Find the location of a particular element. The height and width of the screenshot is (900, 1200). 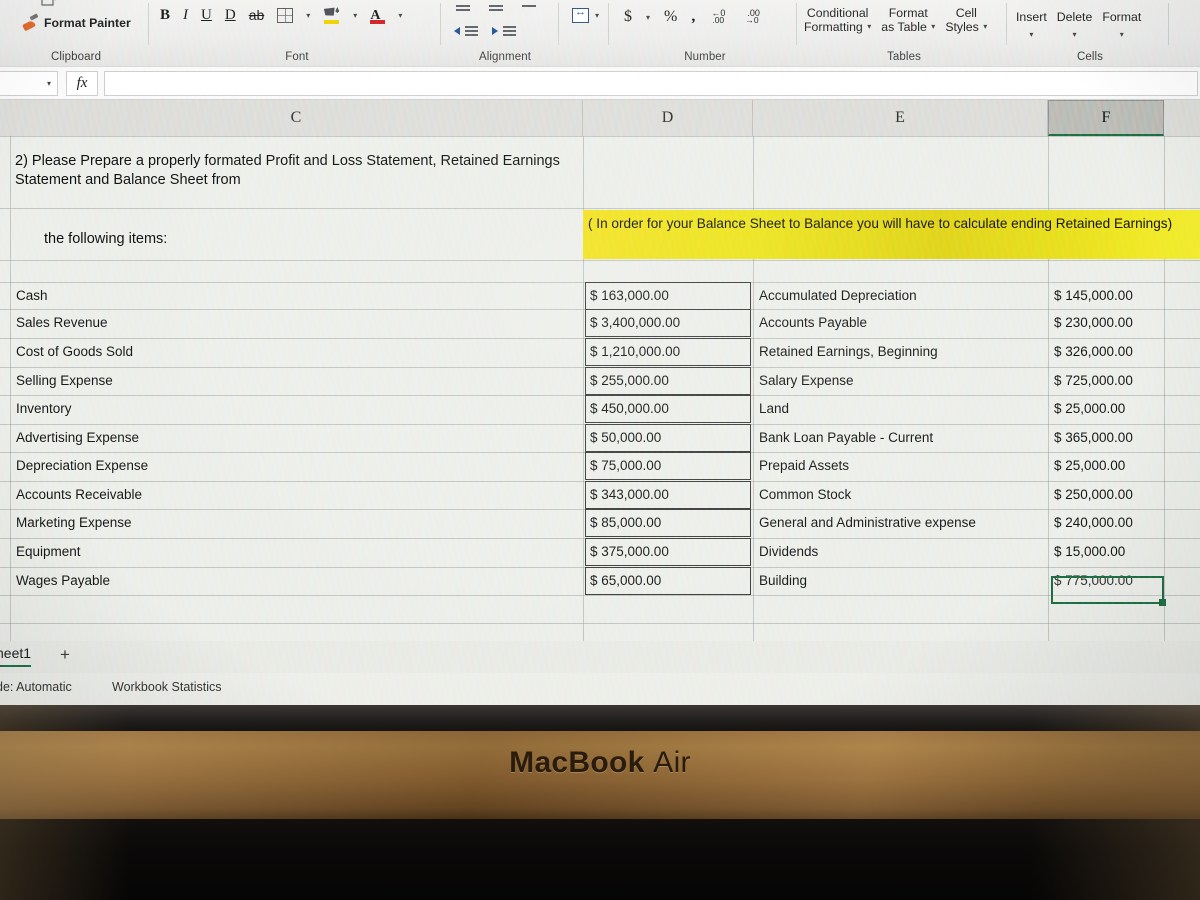

currency-format-button: $ is located at coordinates (628, 17).